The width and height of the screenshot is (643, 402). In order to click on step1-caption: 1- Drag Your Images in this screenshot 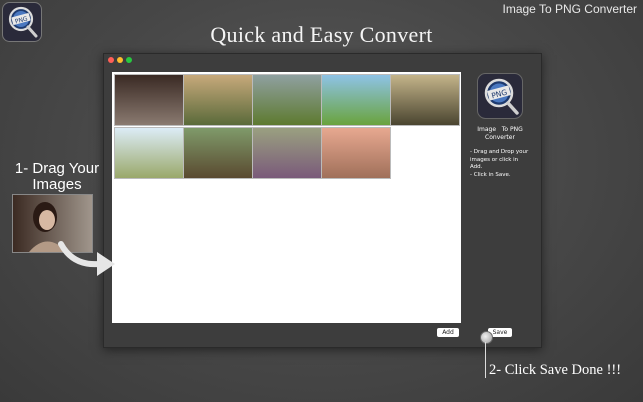, I will do `click(57, 177)`.